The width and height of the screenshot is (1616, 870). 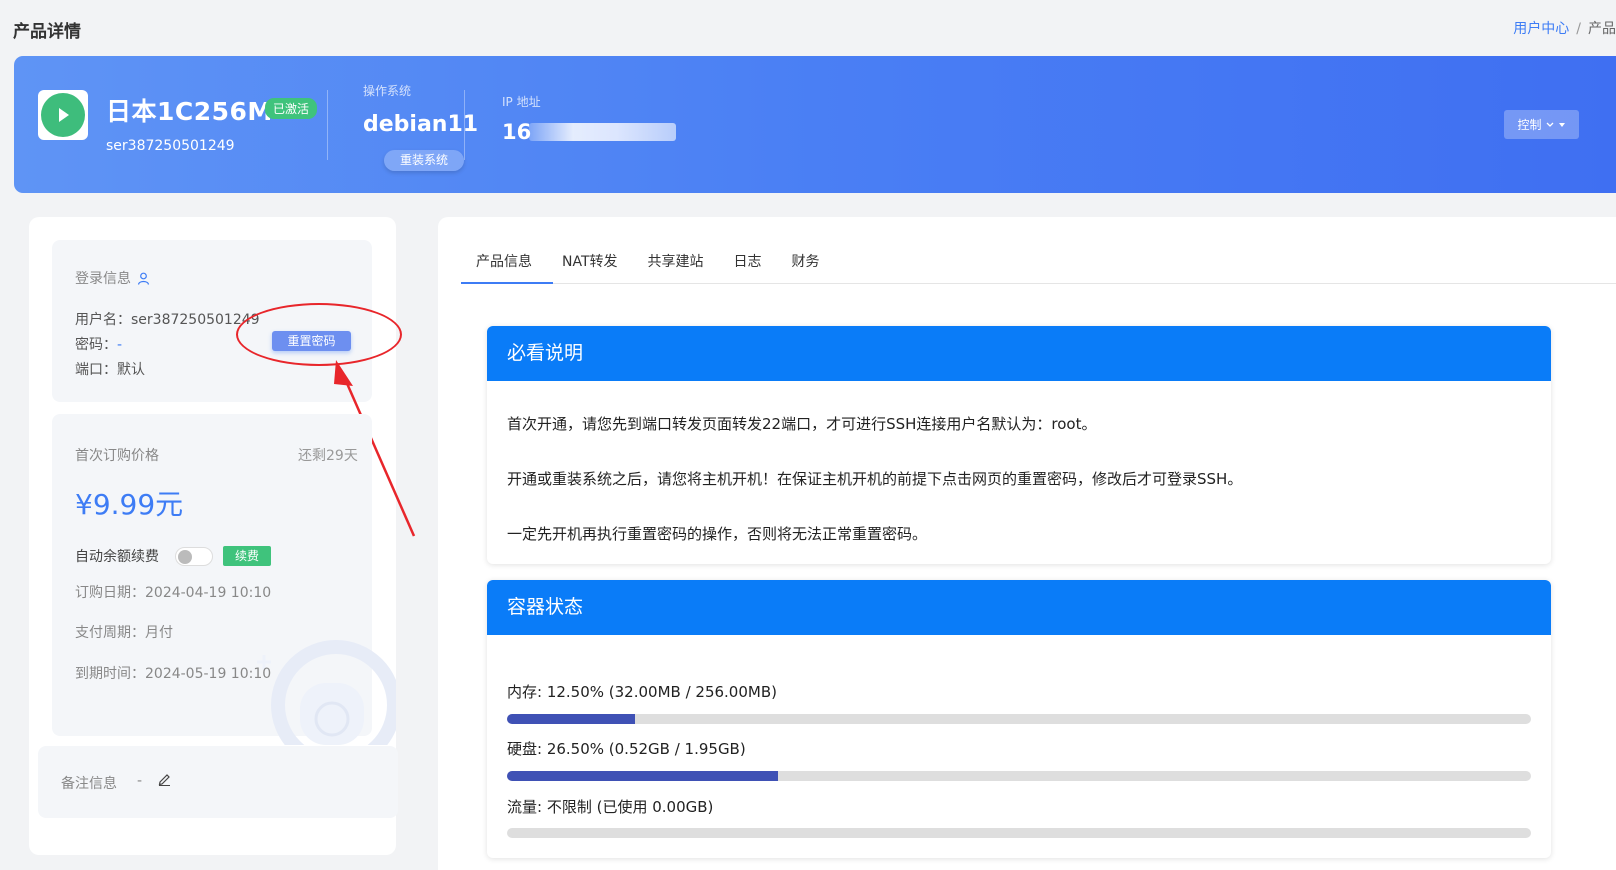 What do you see at coordinates (89, 784) in the screenshot?
I see `note-label: 备注信息` at bounding box center [89, 784].